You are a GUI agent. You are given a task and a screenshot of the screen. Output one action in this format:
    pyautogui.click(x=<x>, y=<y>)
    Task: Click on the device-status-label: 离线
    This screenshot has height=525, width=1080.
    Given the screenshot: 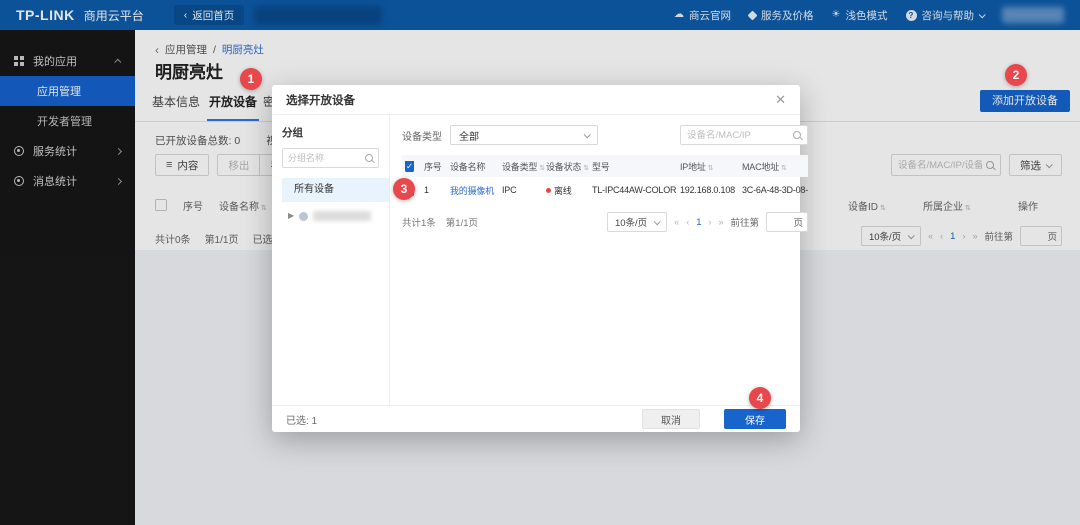 What is the action you would take?
    pyautogui.click(x=563, y=190)
    